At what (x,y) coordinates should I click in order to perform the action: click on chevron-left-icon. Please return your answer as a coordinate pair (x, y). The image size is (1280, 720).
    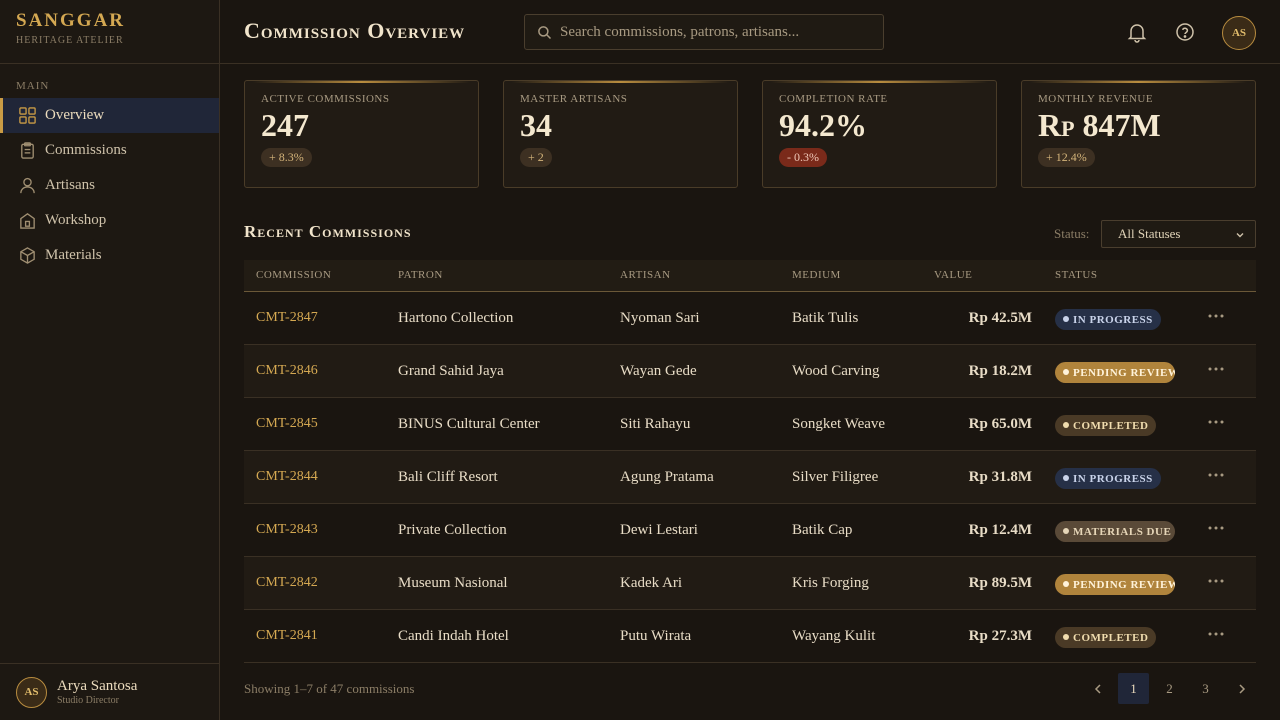
    Looking at the image, I should click on (1097, 688).